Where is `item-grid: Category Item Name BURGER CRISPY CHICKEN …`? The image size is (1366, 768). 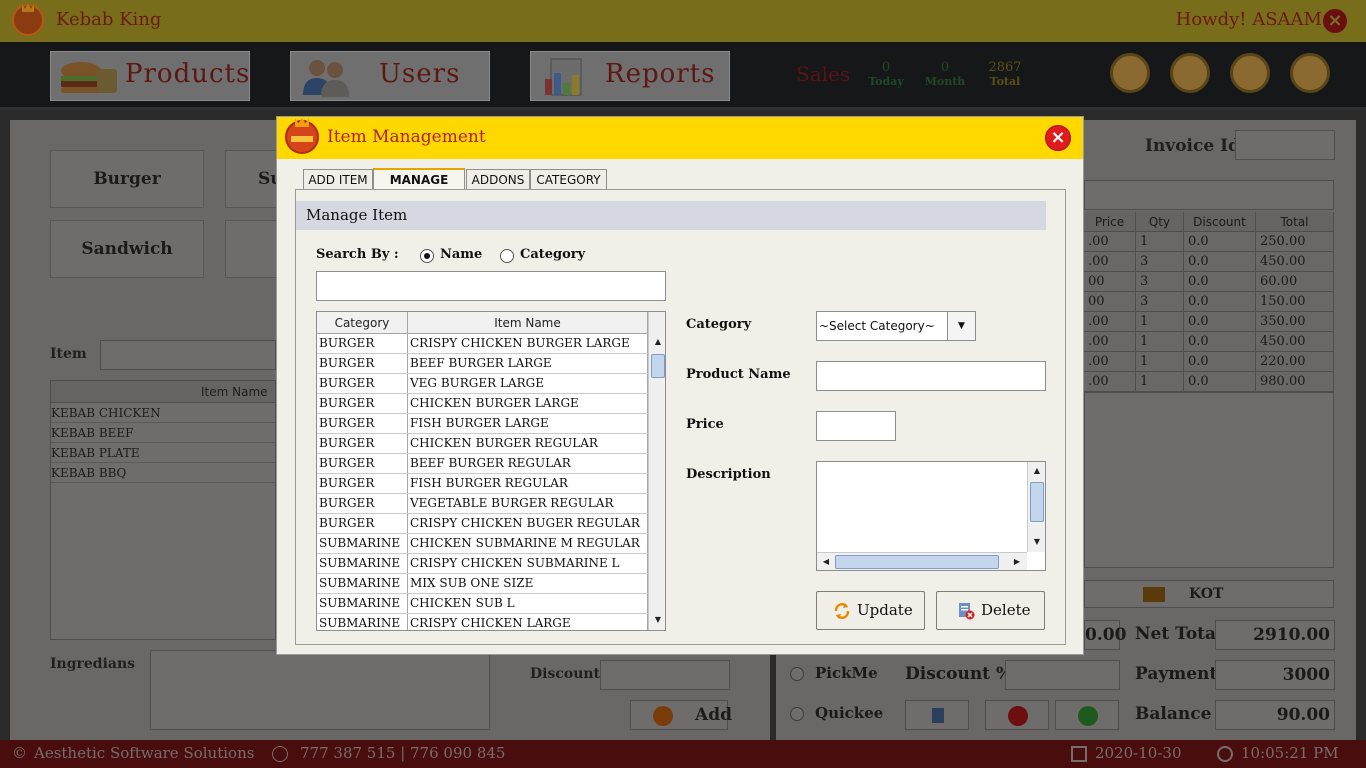
item-grid: Category Item Name BURGER CRISPY CHICKEN … is located at coordinates (491, 471).